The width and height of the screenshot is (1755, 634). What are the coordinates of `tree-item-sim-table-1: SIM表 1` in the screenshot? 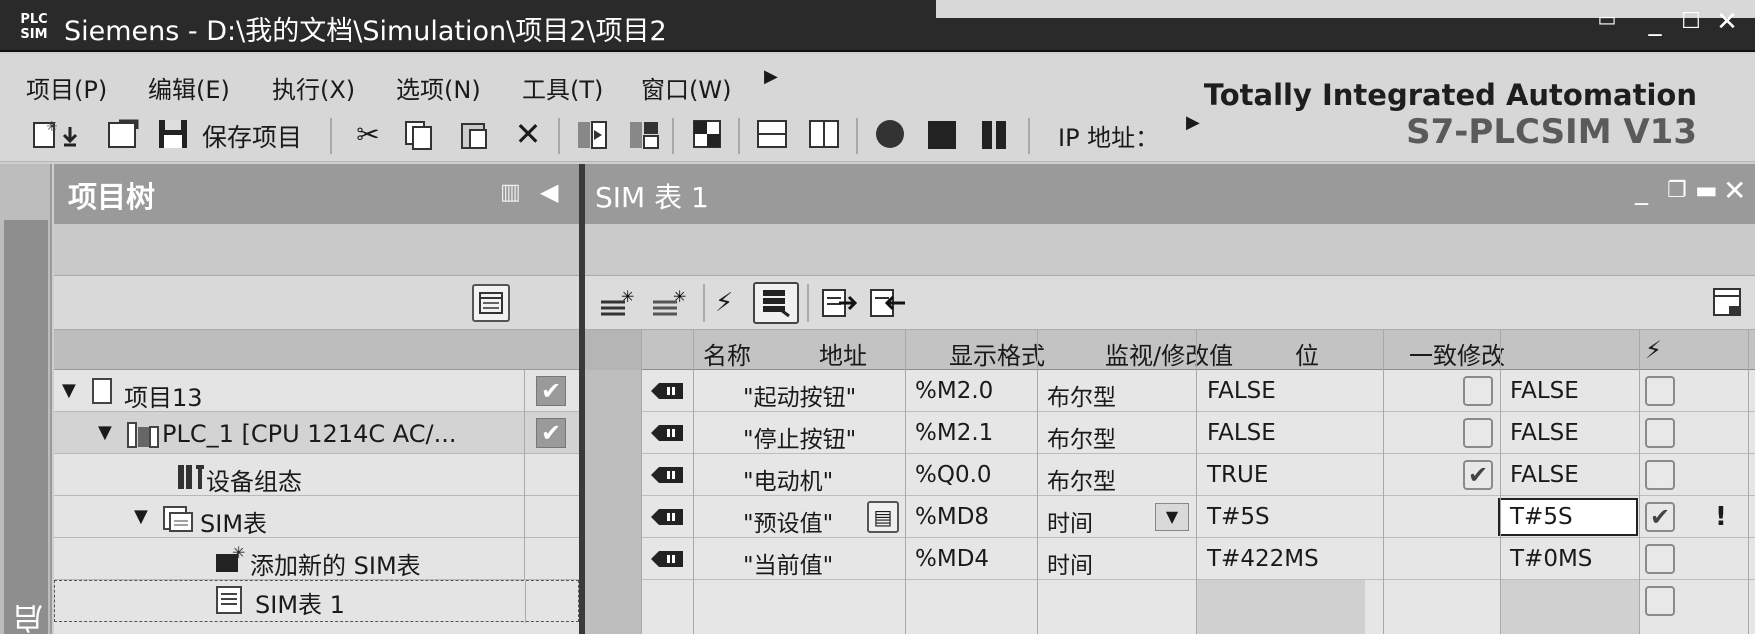 It's located at (316, 601).